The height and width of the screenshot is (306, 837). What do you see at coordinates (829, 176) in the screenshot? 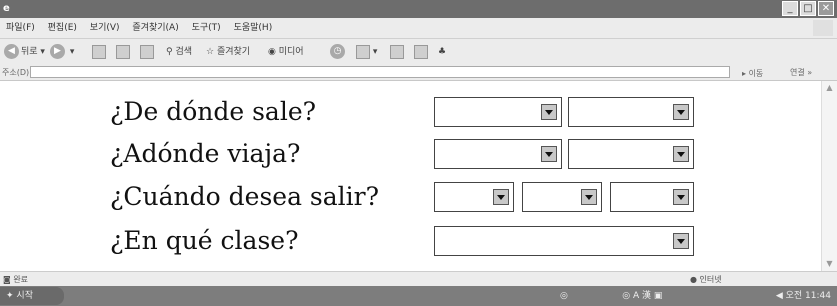
I see `vertical-scrollbar: ▲ ▼` at bounding box center [829, 176].